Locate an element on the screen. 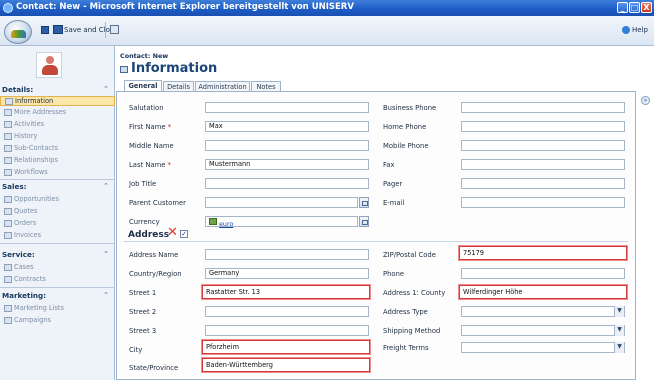 This screenshot has width=654, height=380. nav-item-label: Contracts is located at coordinates (30, 279).